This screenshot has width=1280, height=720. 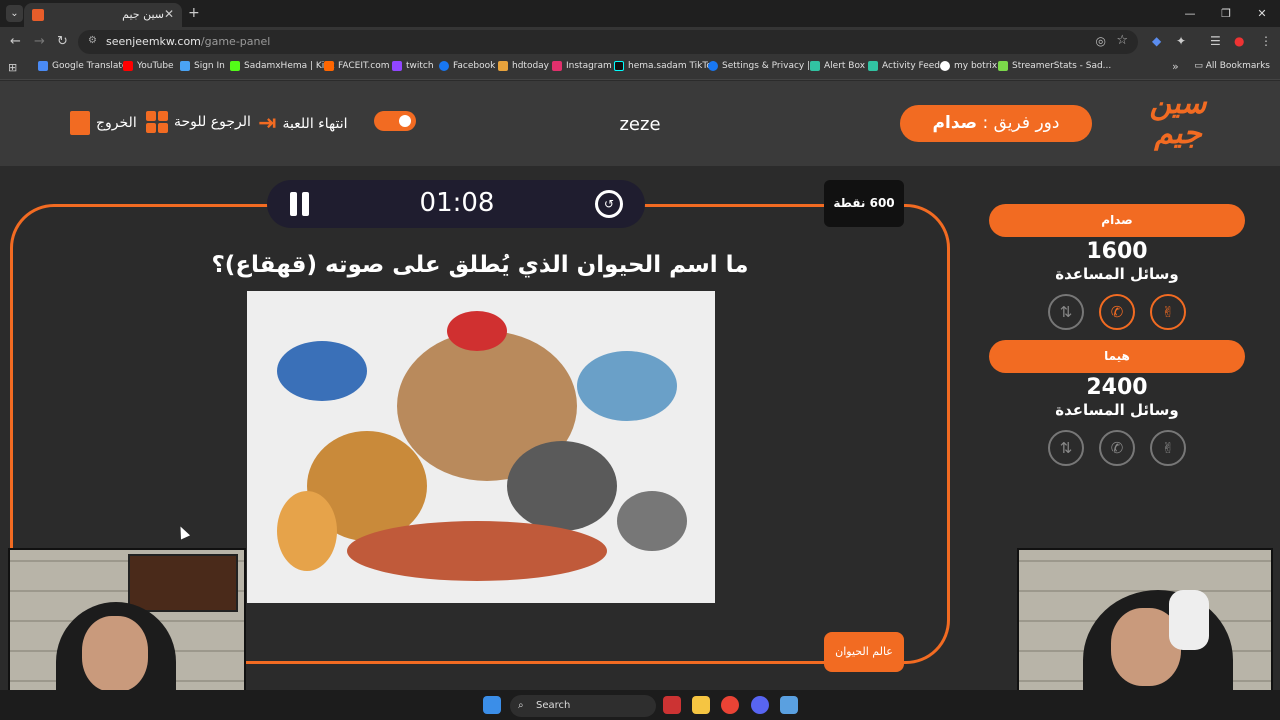 I want to click on team-turn-indicator: دور فريق : صدام, so click(x=996, y=123).